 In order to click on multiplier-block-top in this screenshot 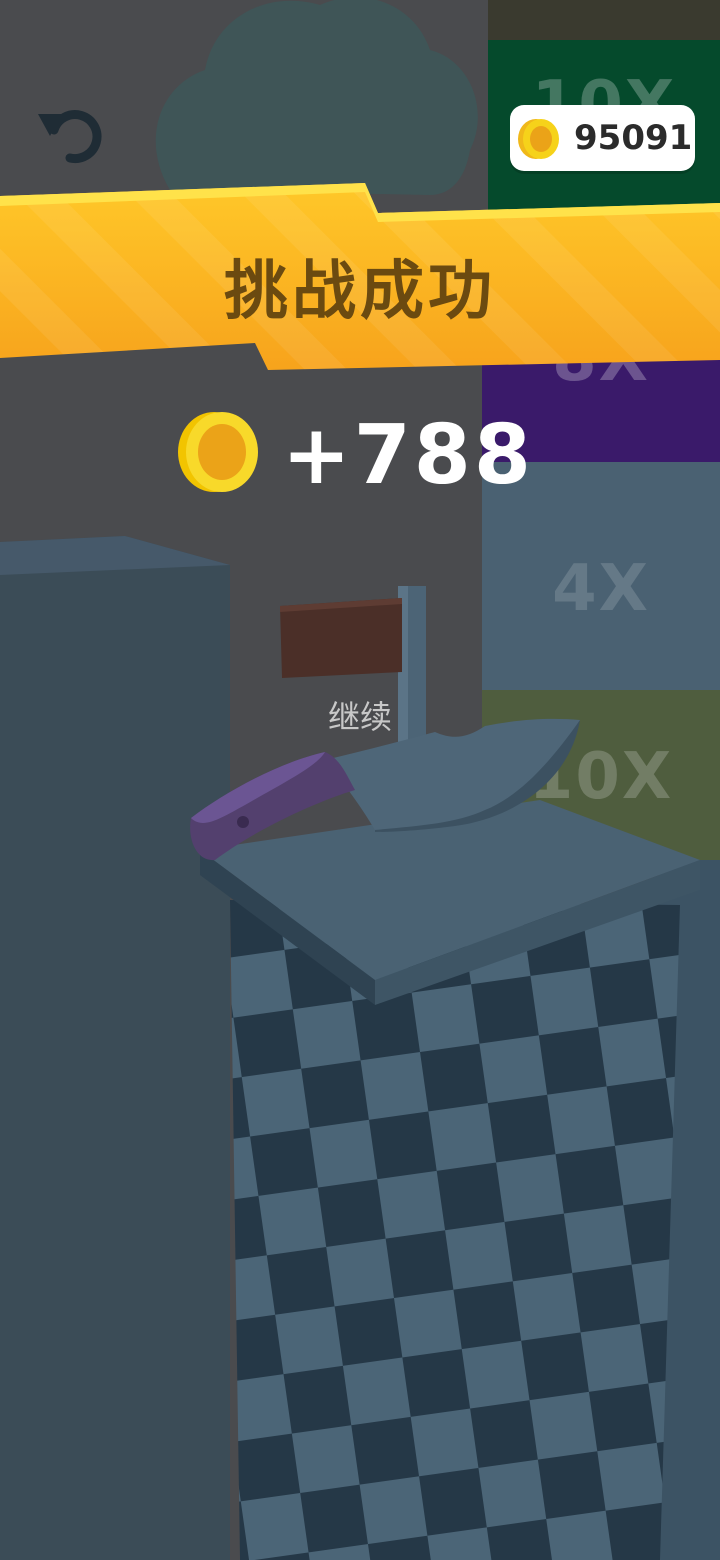, I will do `click(604, 22)`.